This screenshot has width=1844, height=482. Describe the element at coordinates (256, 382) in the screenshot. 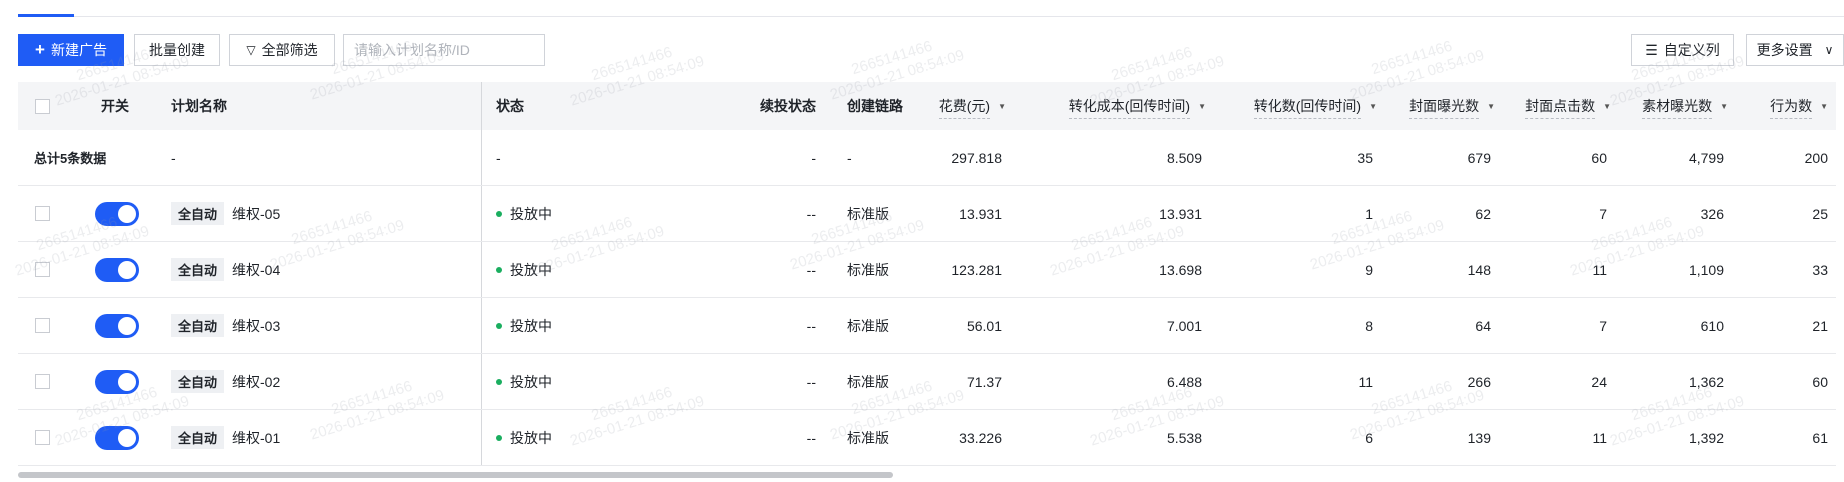

I see `campaign-name: 维权-02` at that location.